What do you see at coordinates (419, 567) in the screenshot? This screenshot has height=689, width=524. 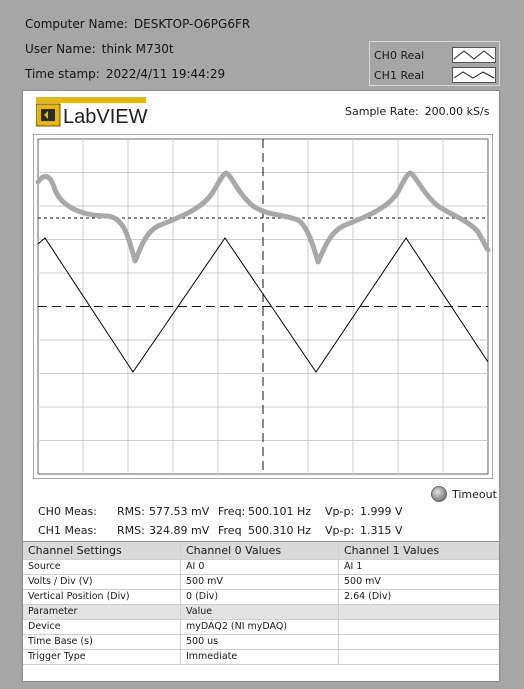 I see `table-cell: AI 1` at bounding box center [419, 567].